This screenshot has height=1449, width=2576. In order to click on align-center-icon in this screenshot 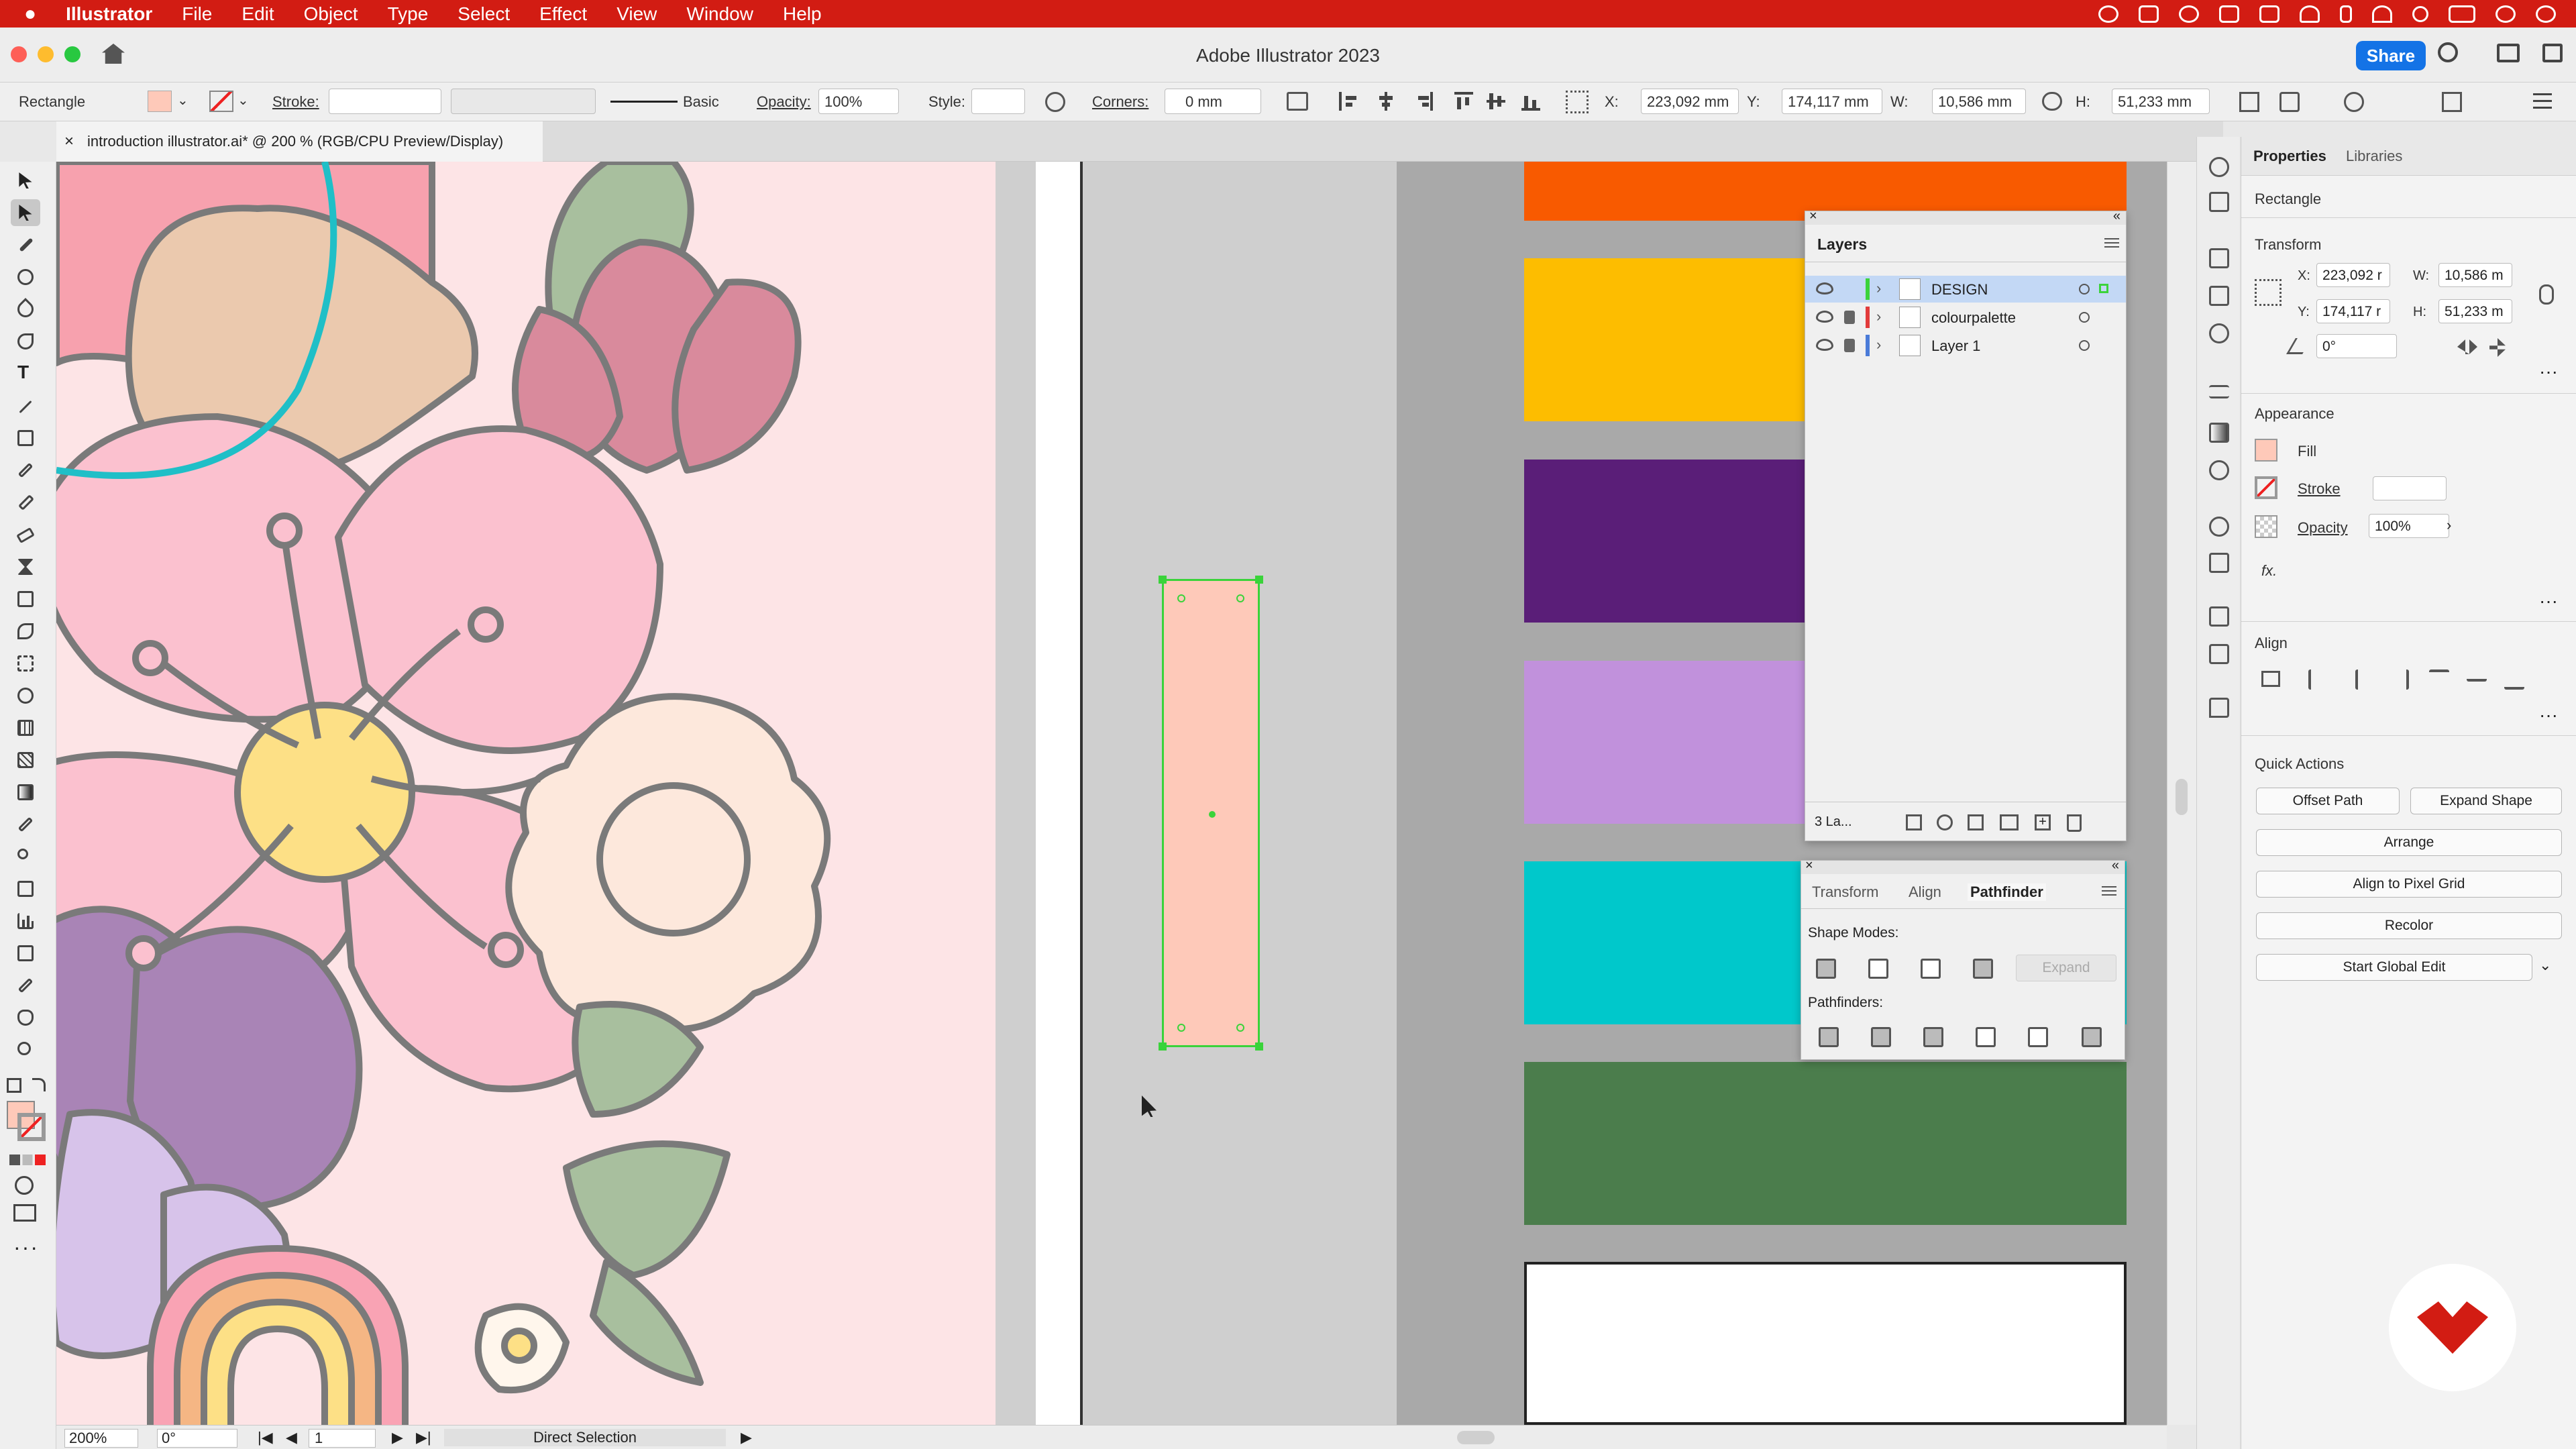, I will do `click(1386, 101)`.